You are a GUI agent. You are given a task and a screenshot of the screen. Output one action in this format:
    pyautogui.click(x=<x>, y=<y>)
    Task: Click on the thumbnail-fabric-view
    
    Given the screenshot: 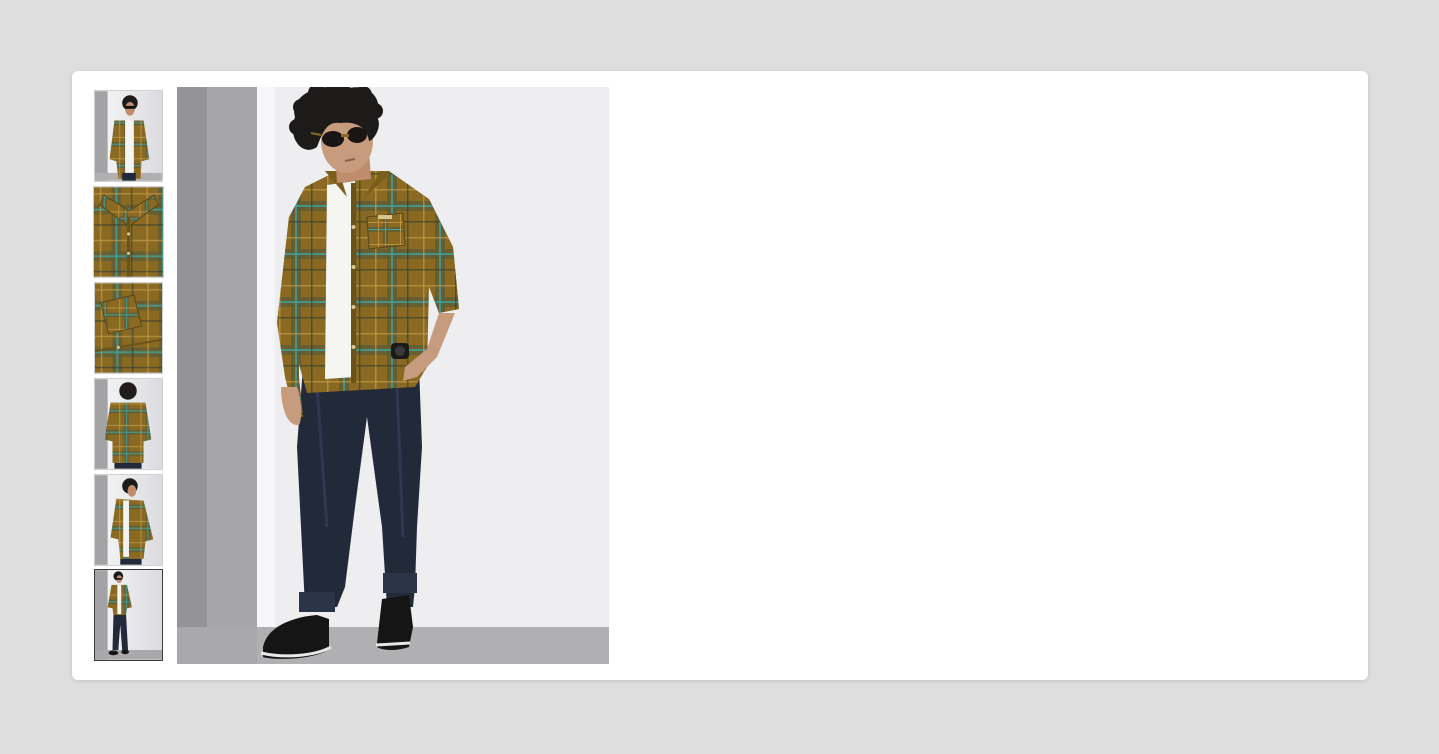 What is the action you would take?
    pyautogui.click(x=128, y=328)
    